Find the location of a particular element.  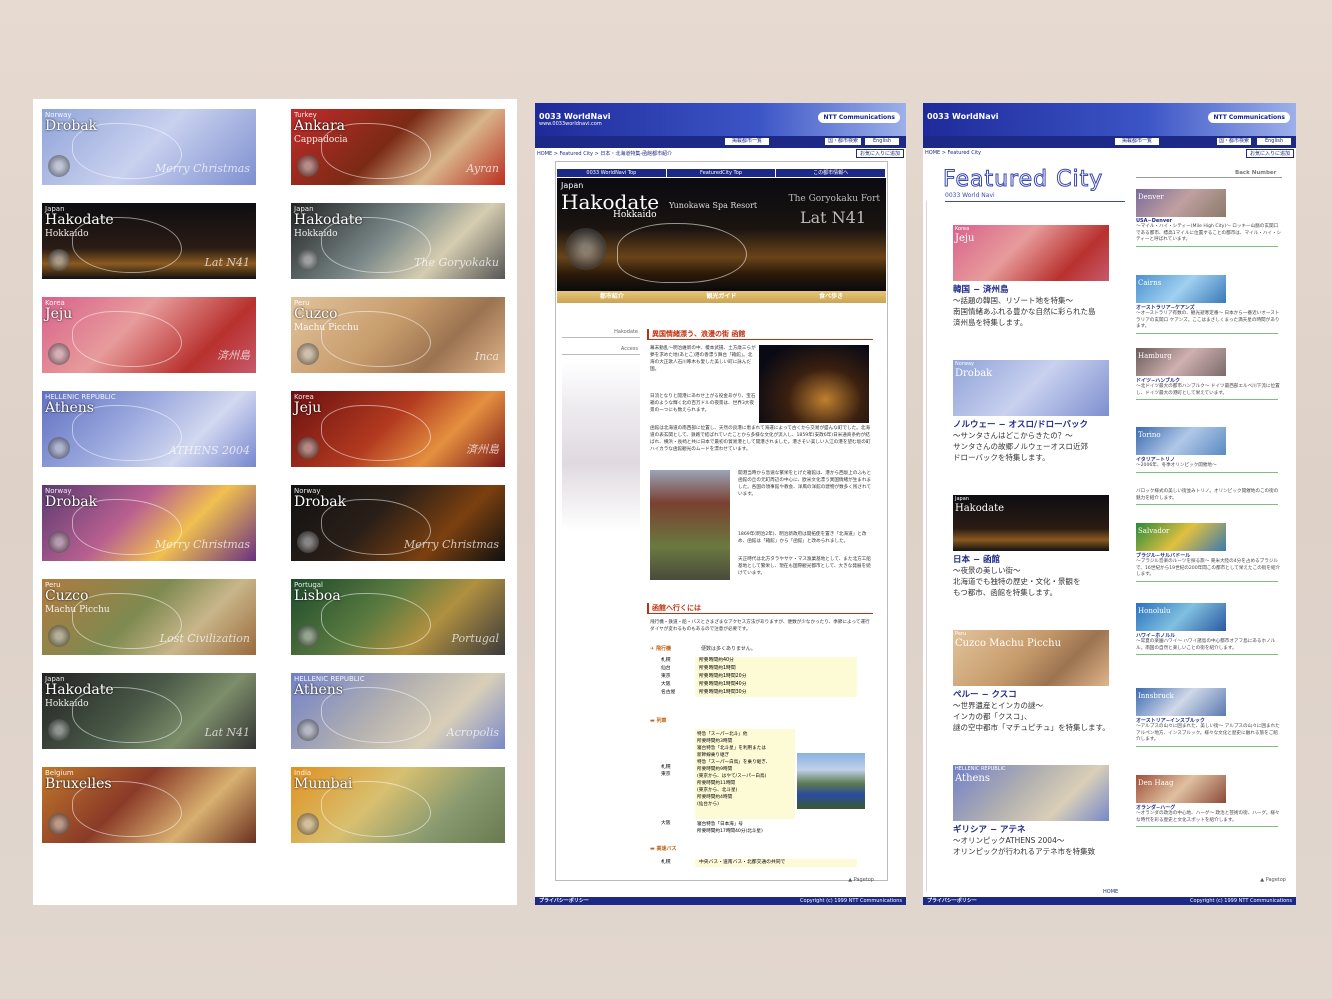

back-number-thumb: Torino is located at coordinates (1181, 441).